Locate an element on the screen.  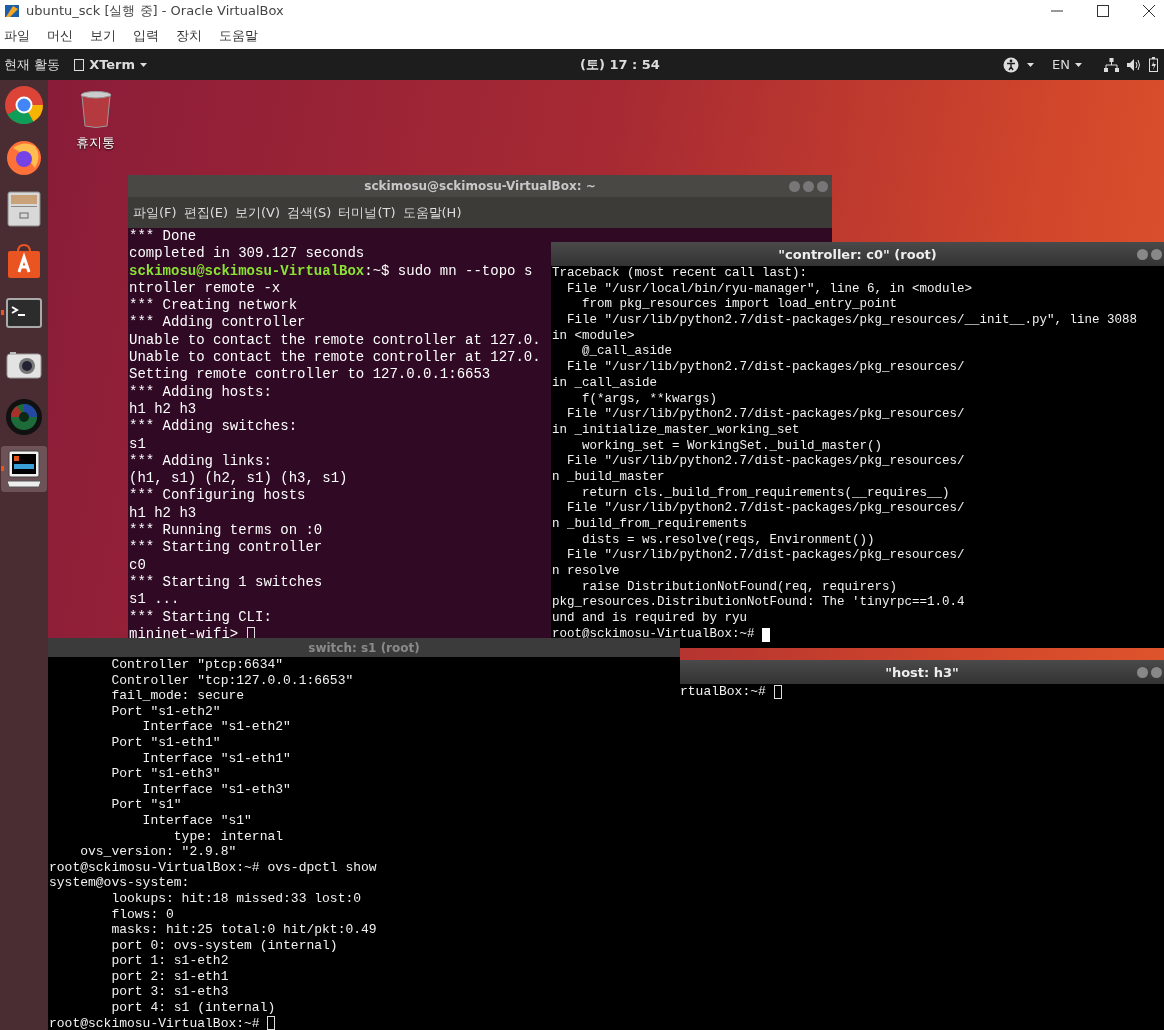
terminal-line: port 3: s1-eth3 is located at coordinates (169, 992).